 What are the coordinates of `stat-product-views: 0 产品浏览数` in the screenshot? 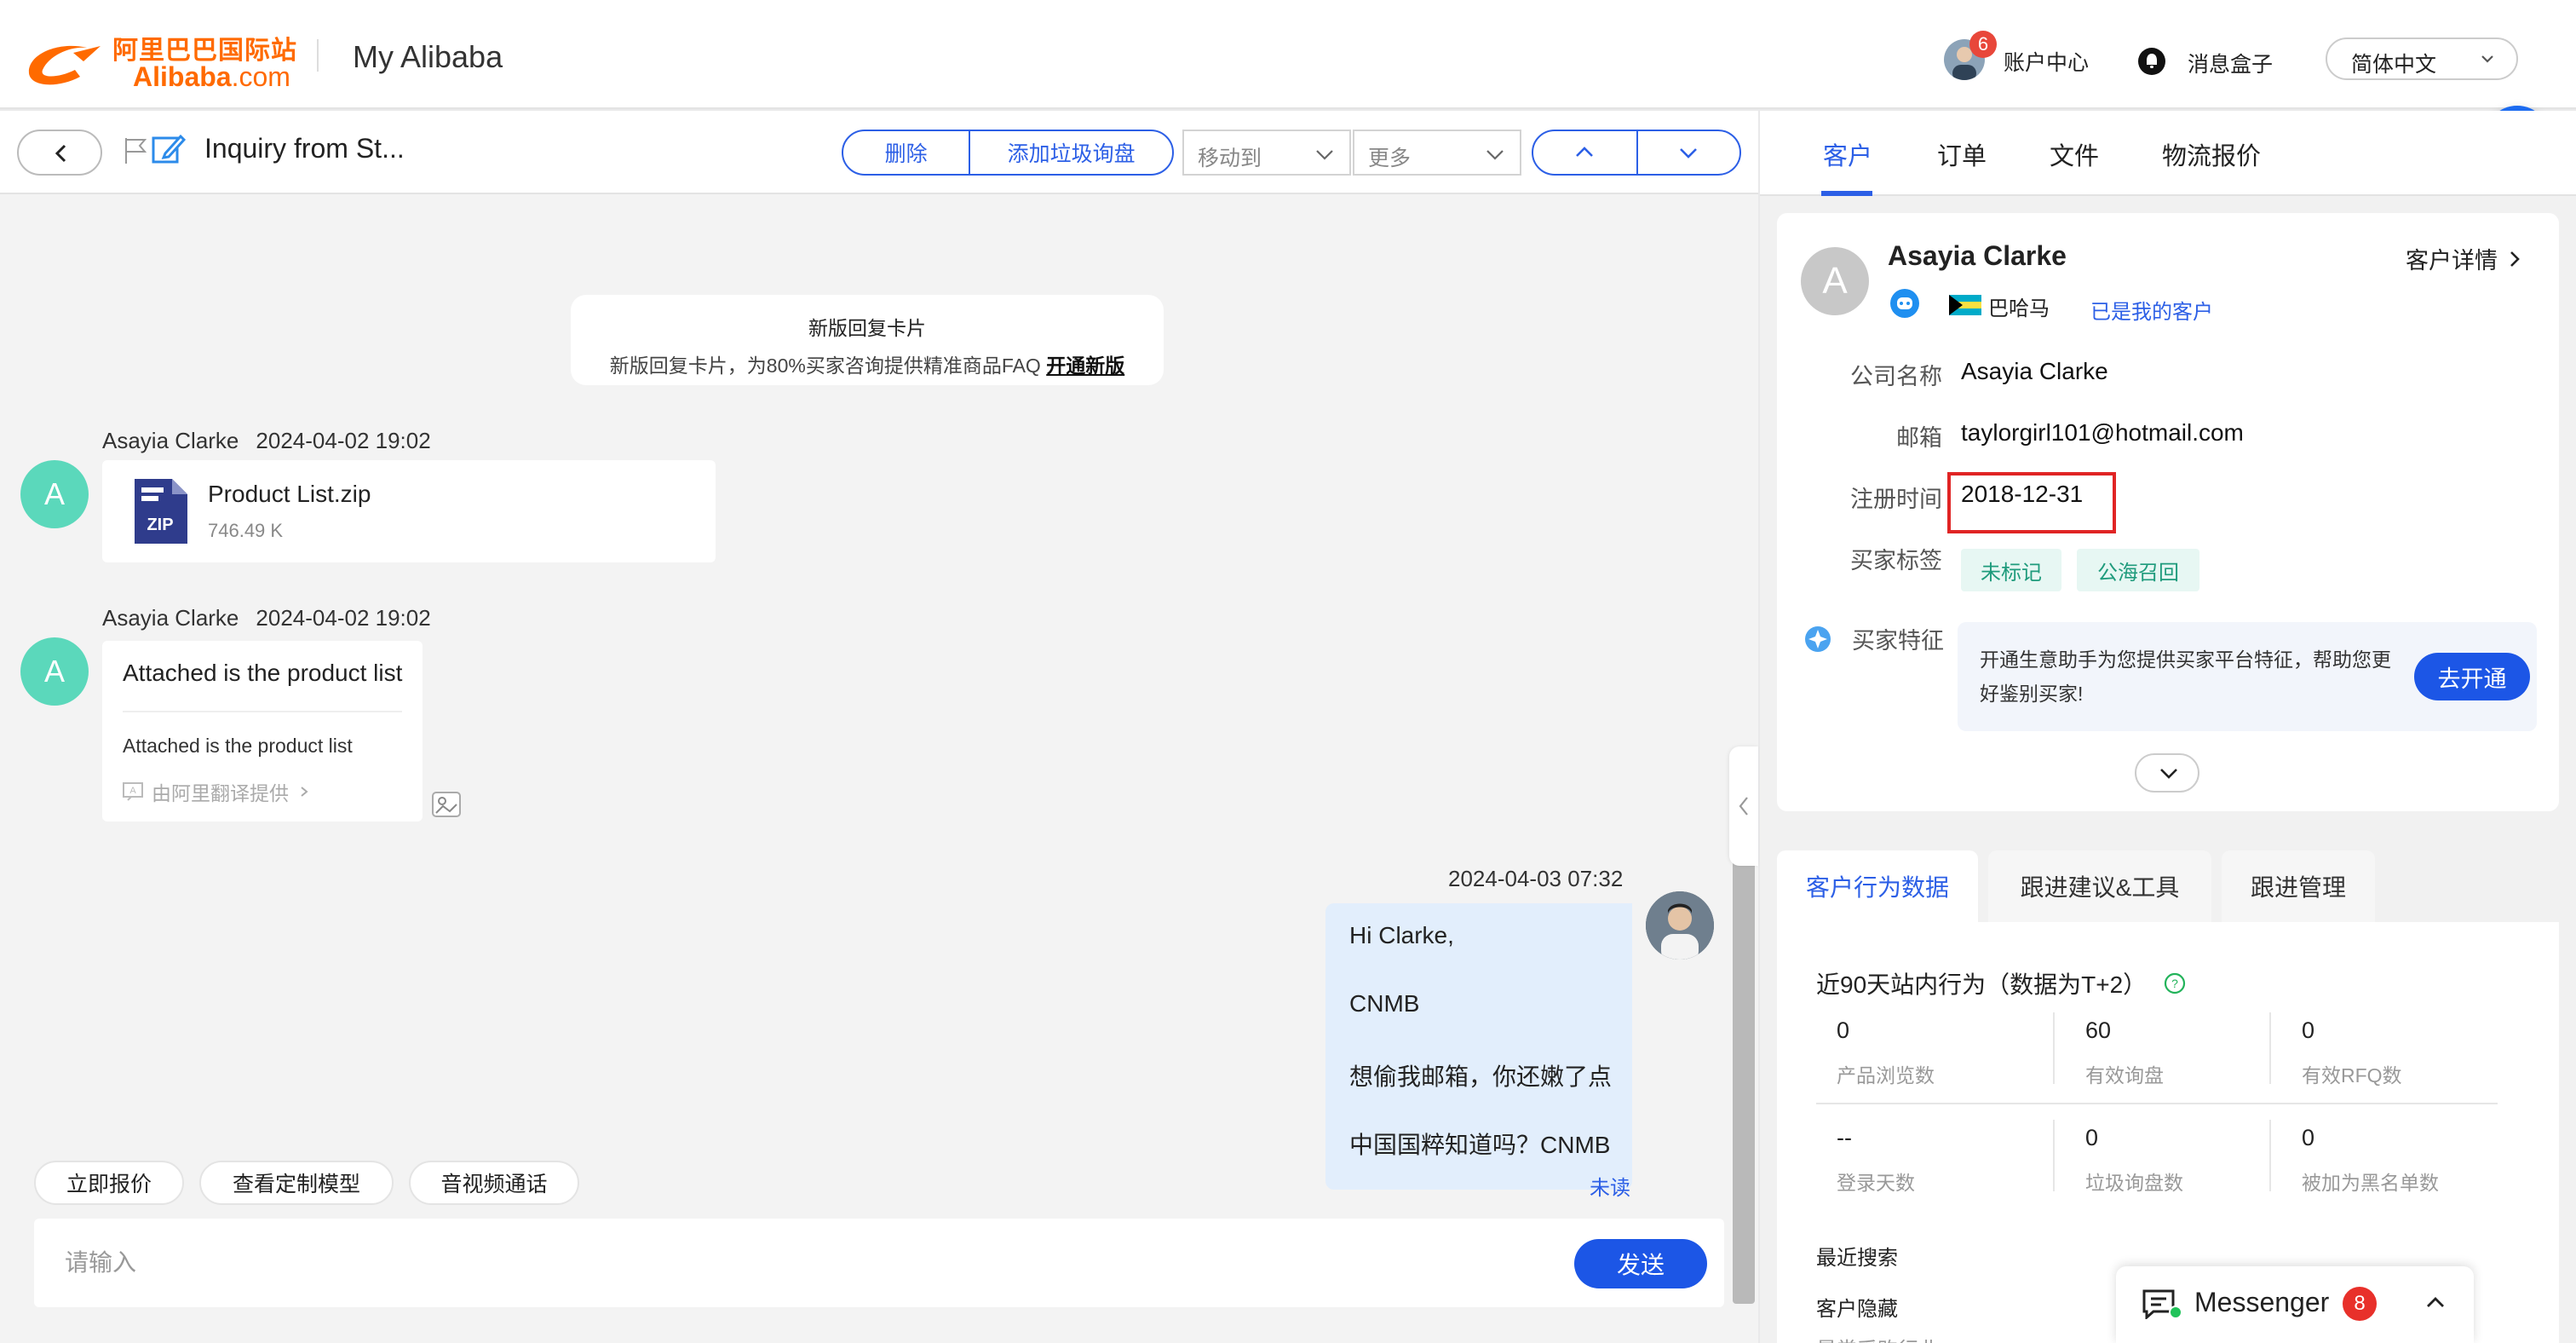 It's located at (1886, 1052).